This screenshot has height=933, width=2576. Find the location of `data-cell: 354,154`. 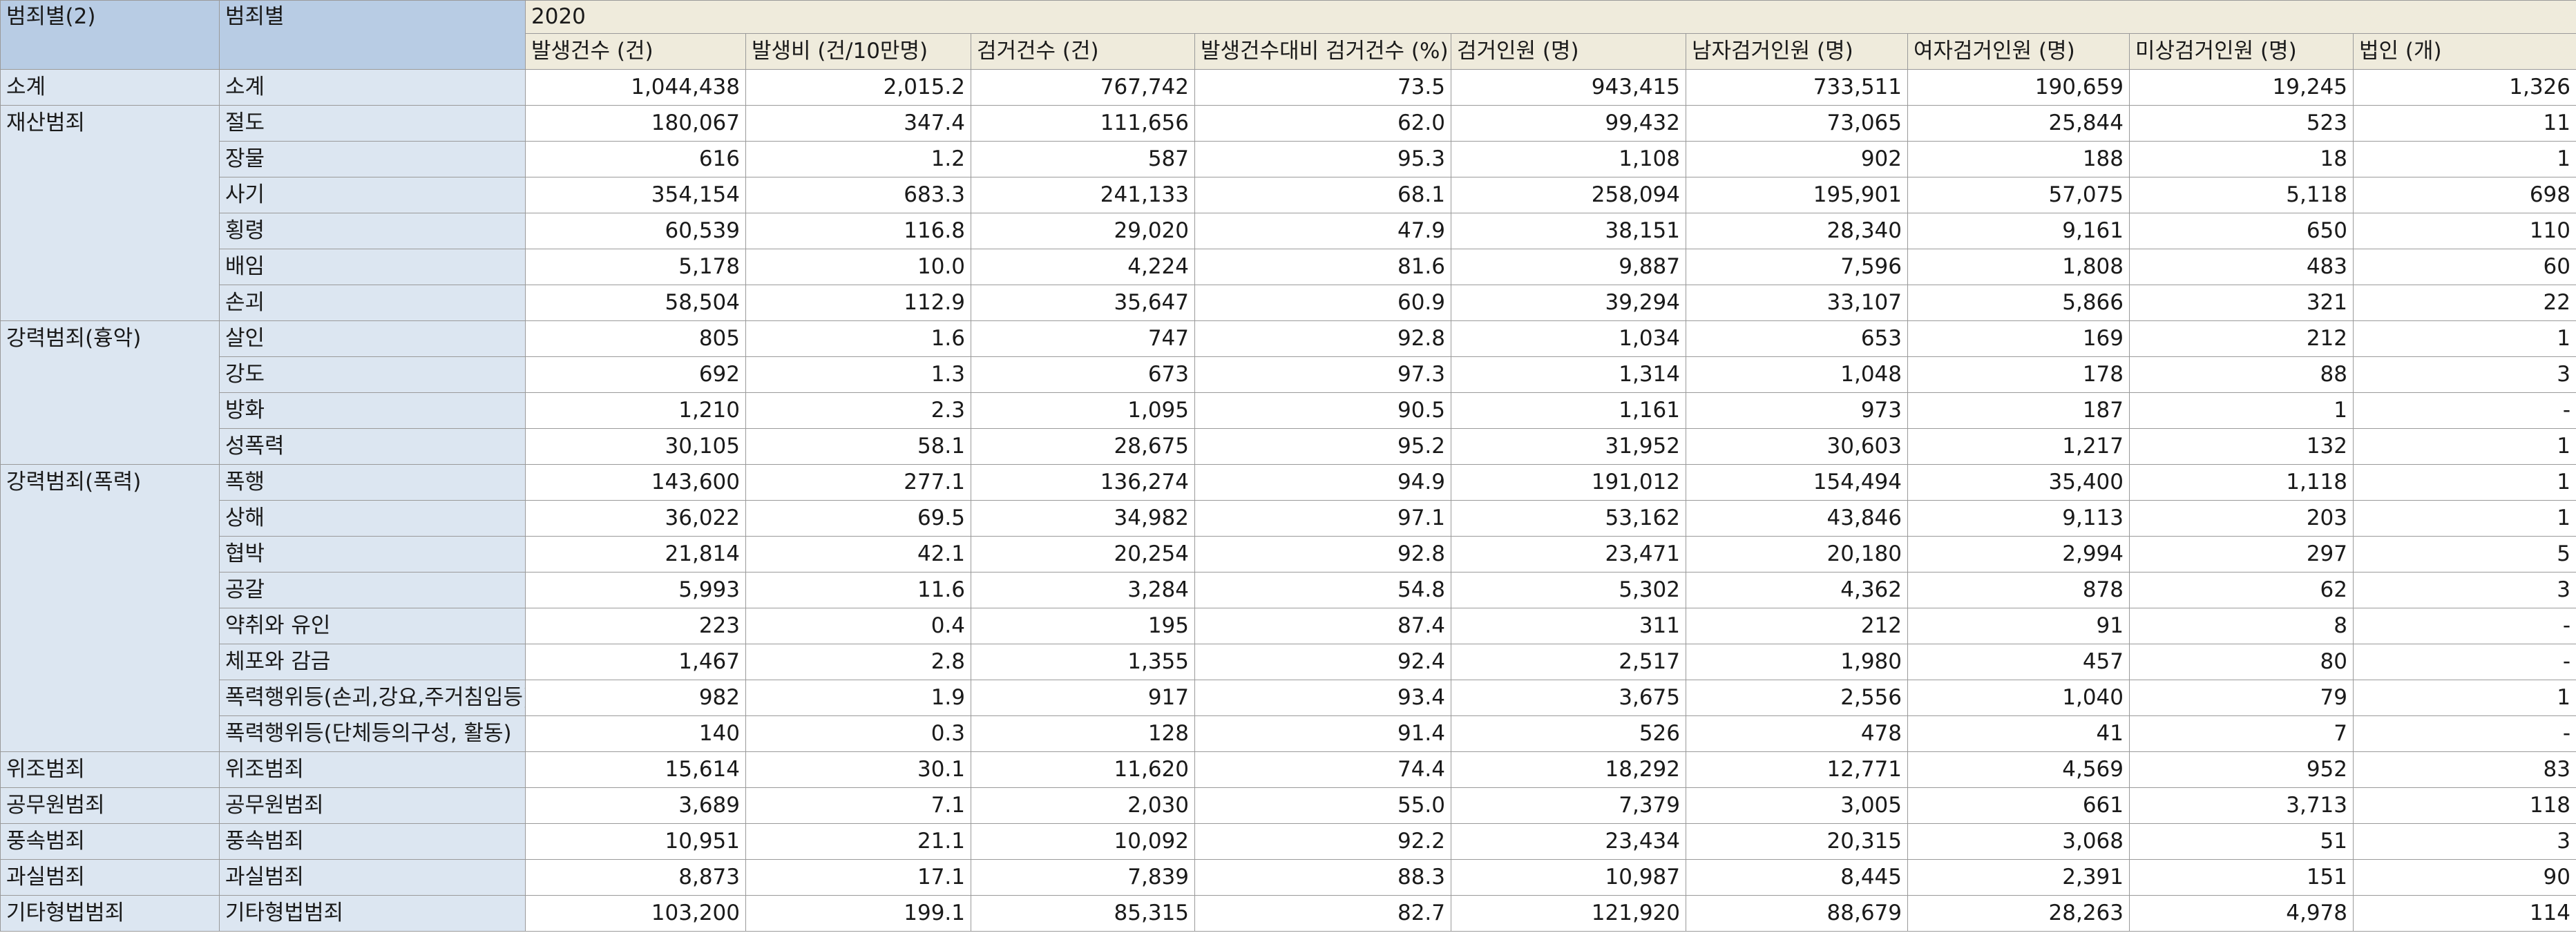

data-cell: 354,154 is located at coordinates (635, 195).